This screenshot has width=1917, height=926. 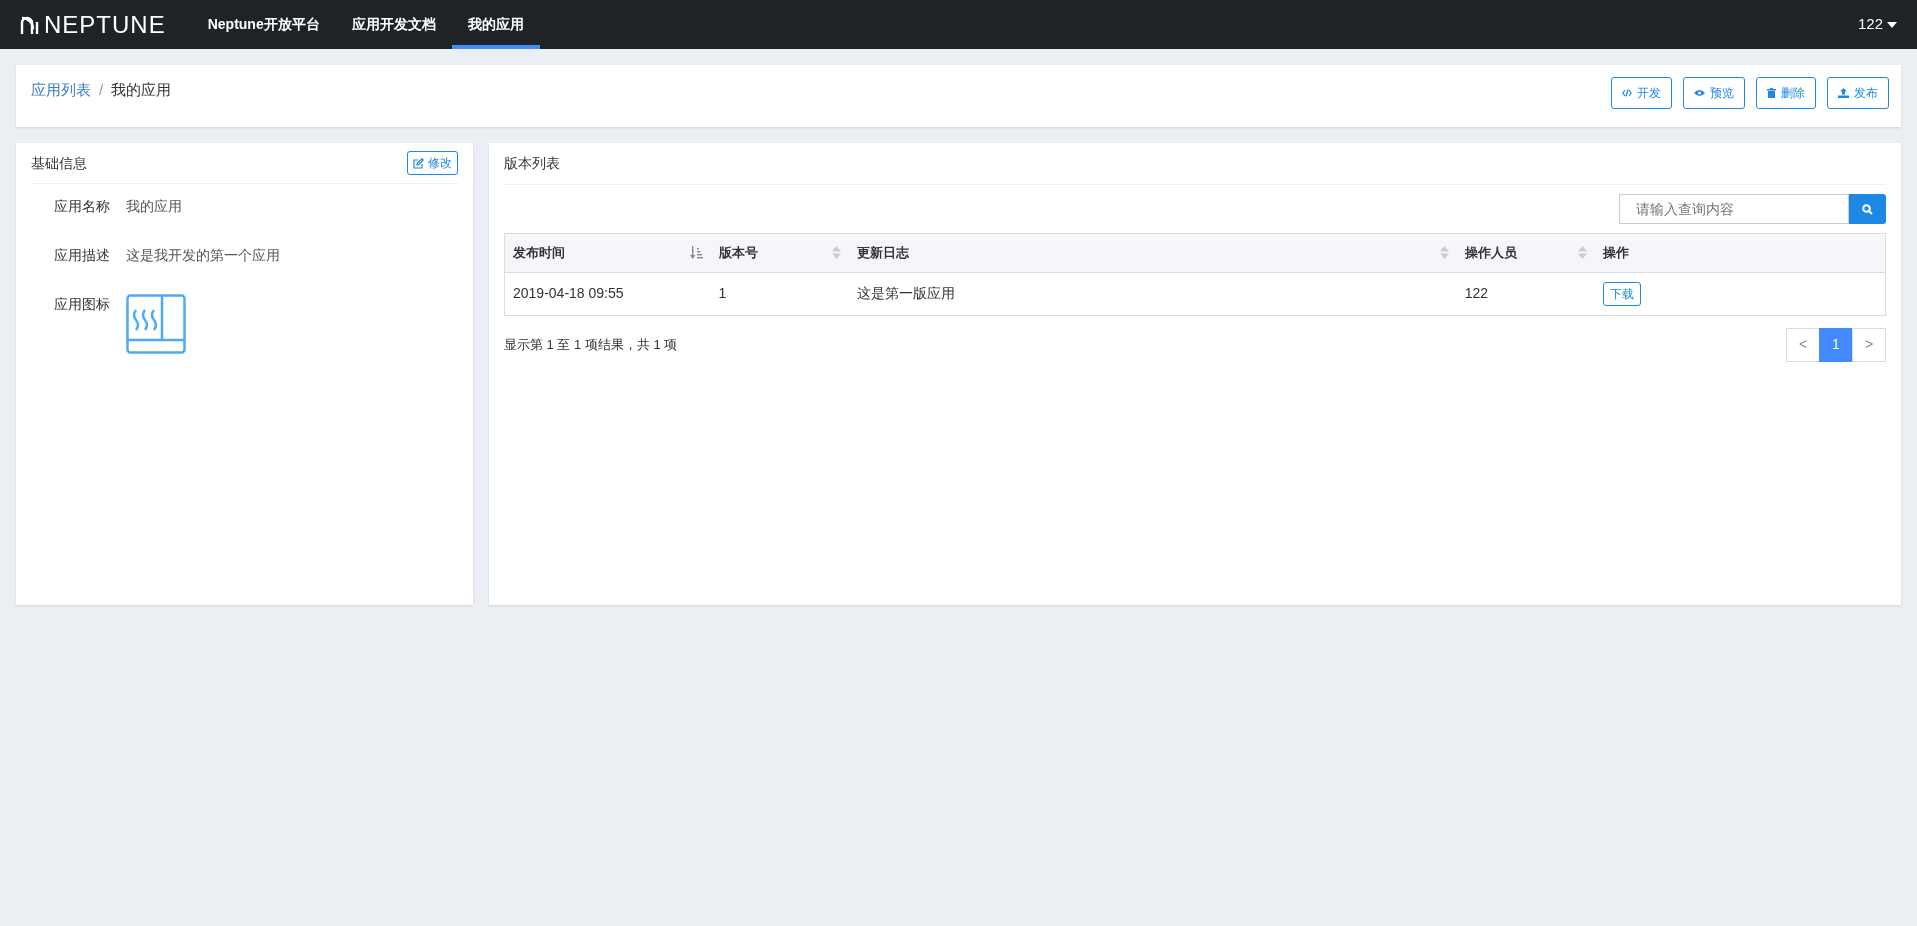 What do you see at coordinates (591, 344) in the screenshot?
I see `pagination-summary: 显示第 1 至 1 项结果，共 1 项` at bounding box center [591, 344].